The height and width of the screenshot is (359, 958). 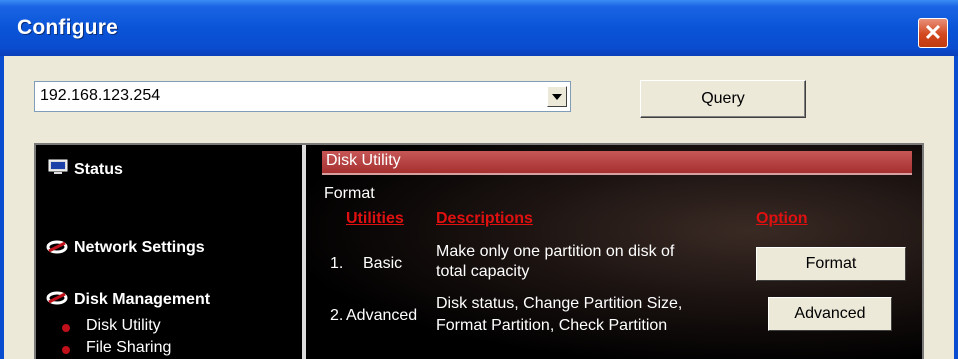 What do you see at coordinates (57, 247) in the screenshot?
I see `network-link-icon` at bounding box center [57, 247].